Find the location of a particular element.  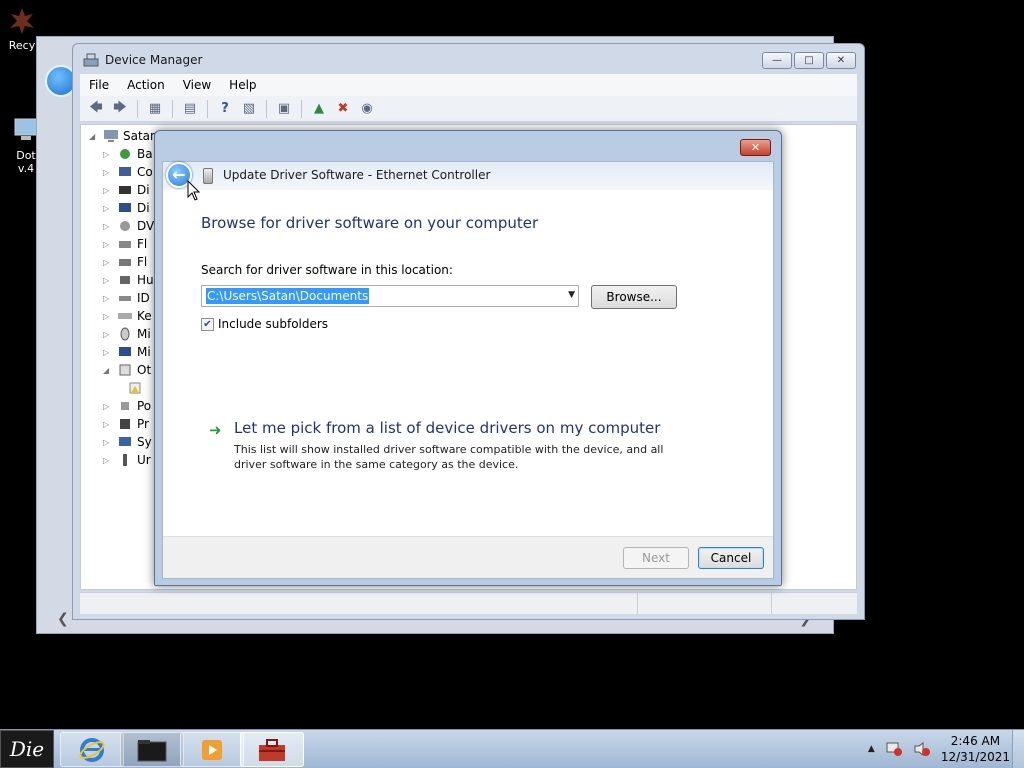

maximize-button: □ is located at coordinates (809, 60).